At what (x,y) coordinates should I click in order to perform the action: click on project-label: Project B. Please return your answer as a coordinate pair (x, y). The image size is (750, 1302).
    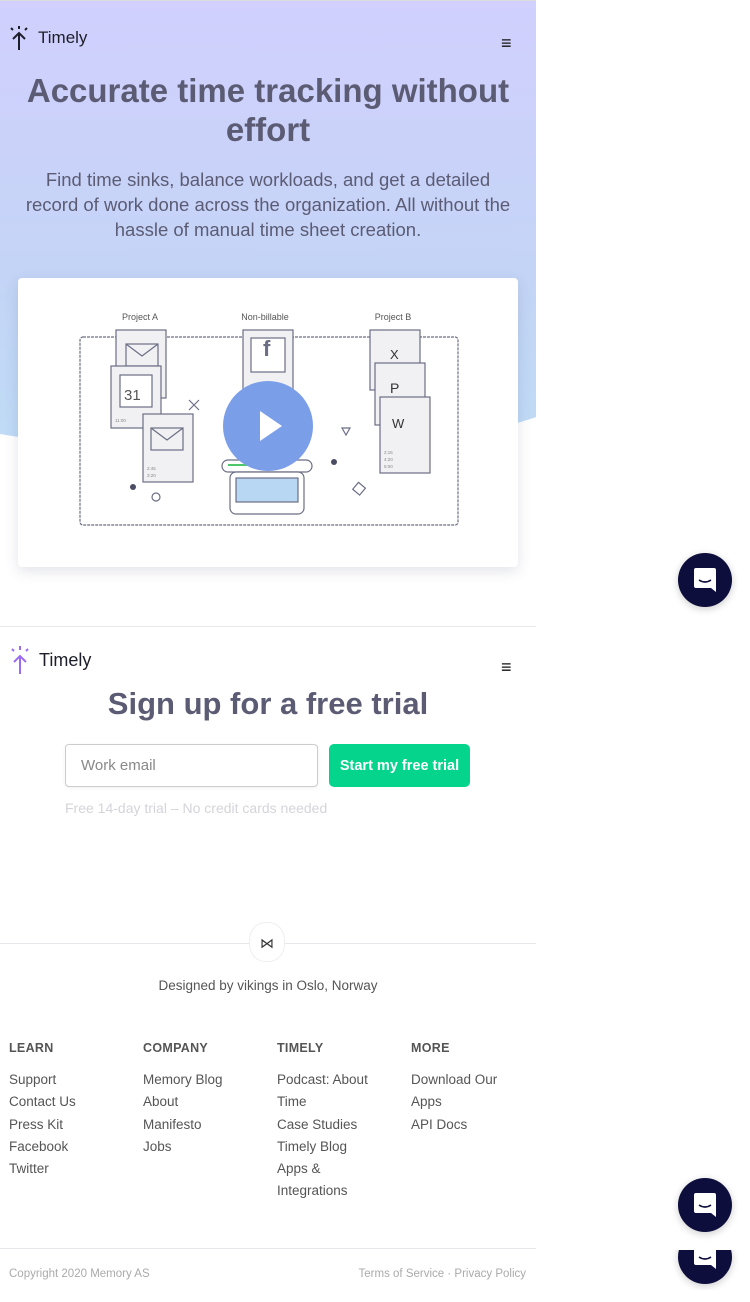
    Looking at the image, I should click on (393, 317).